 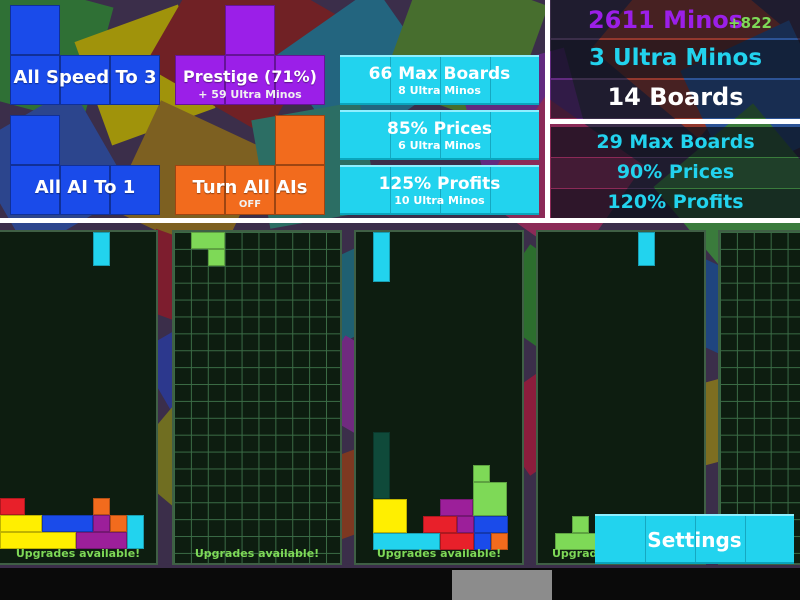 What do you see at coordinates (250, 94) in the screenshot?
I see `prestige-sub: + 59 Ultra Minos` at bounding box center [250, 94].